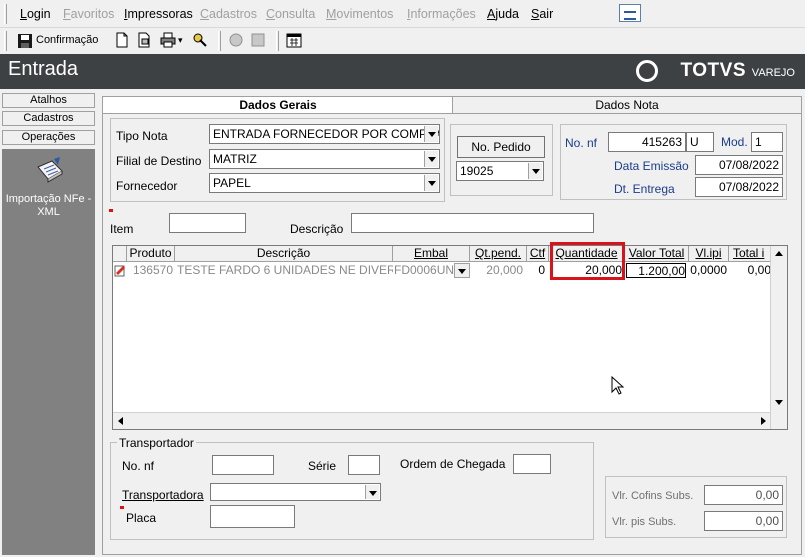  Describe the element at coordinates (773, 73) in the screenshot. I see `brand-sub: VAREJO` at that location.